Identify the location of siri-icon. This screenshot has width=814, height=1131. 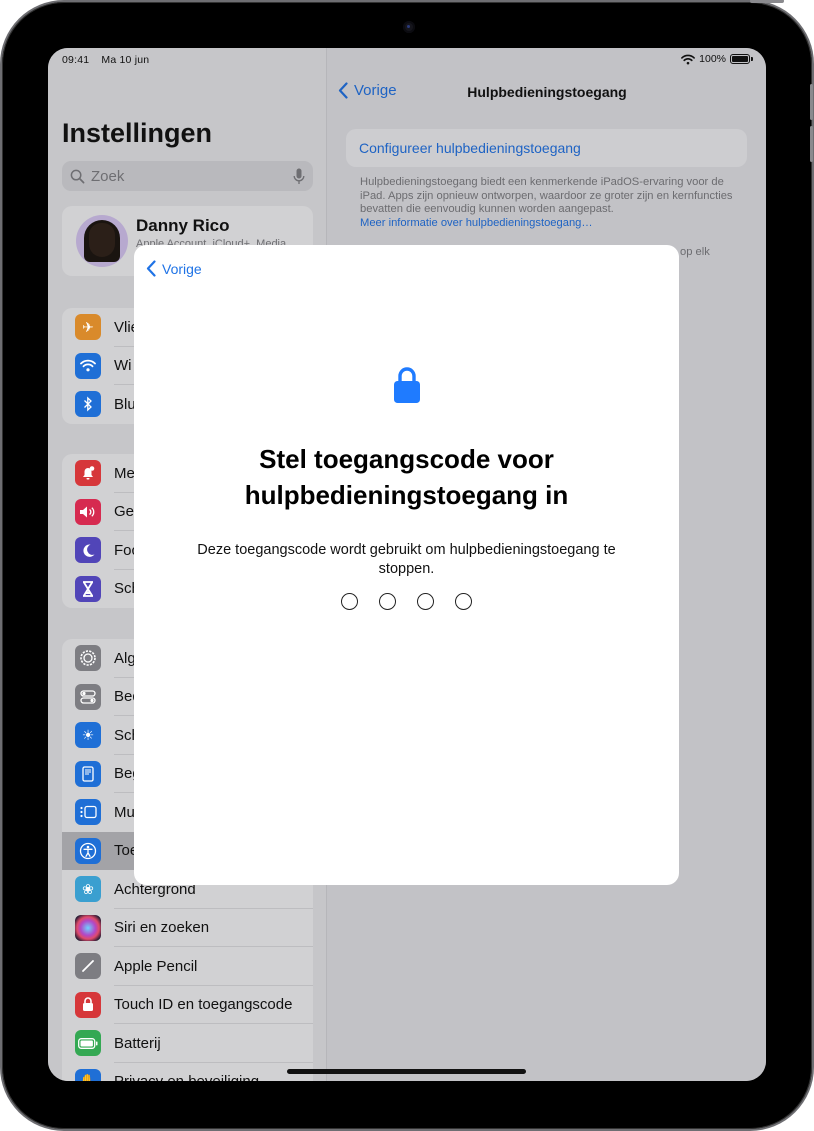
(88, 927).